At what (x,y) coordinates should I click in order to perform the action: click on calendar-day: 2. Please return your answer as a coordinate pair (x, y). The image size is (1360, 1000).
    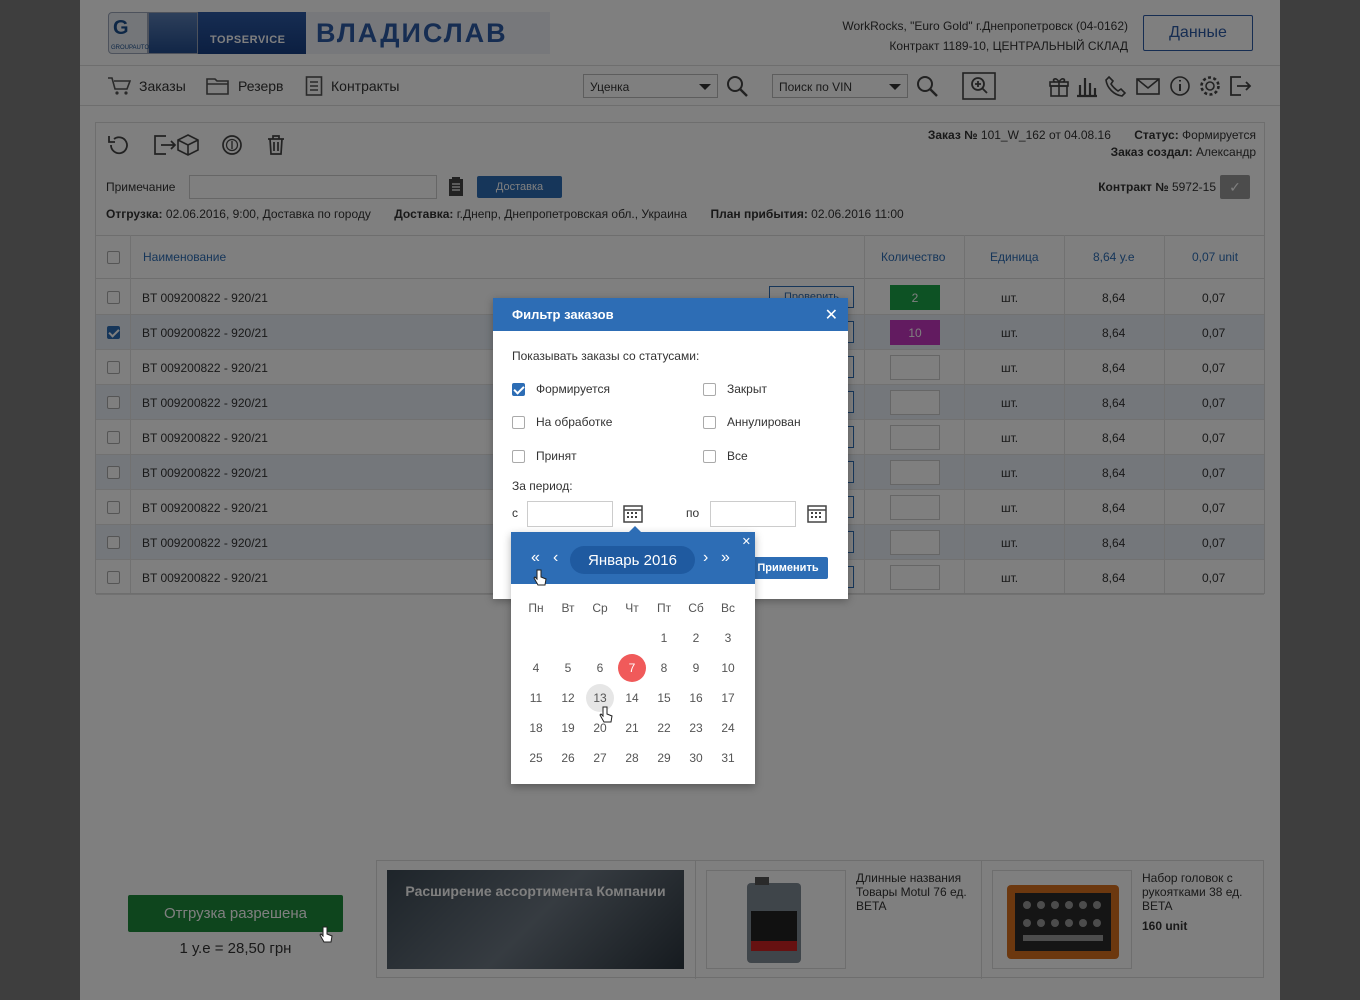
    Looking at the image, I should click on (696, 638).